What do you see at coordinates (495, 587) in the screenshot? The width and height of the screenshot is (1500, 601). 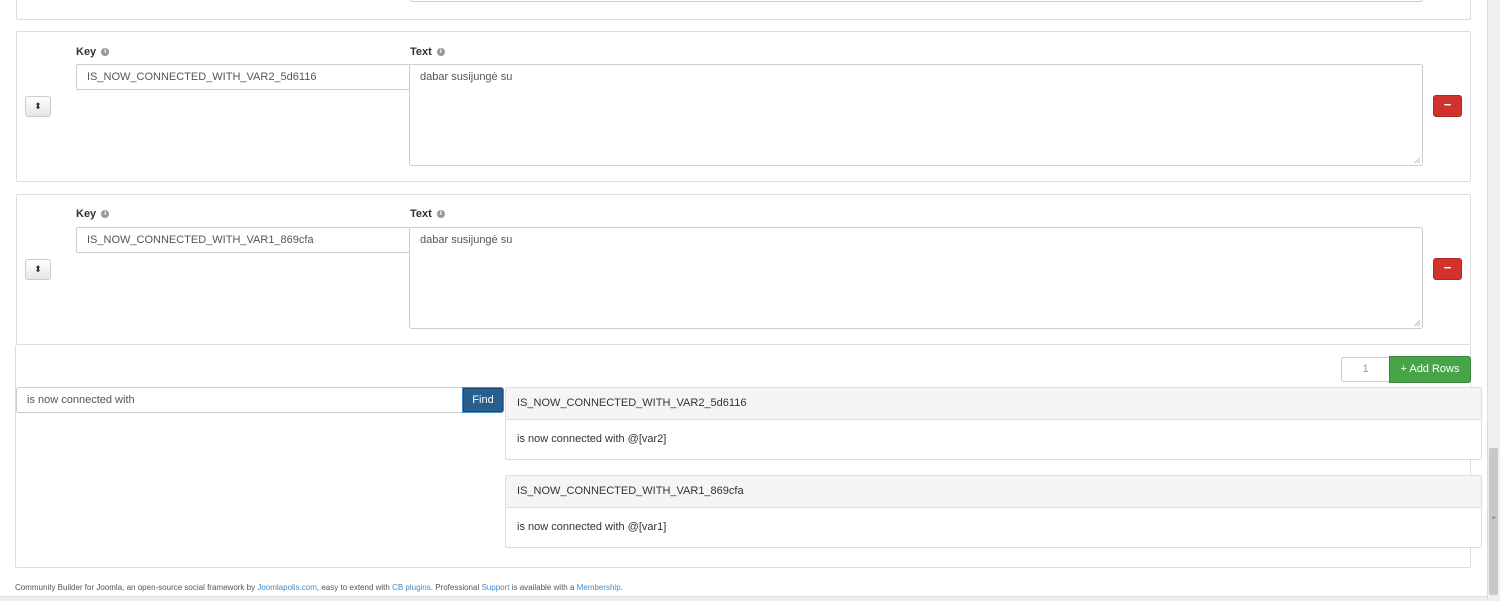 I see `support-link: Support` at bounding box center [495, 587].